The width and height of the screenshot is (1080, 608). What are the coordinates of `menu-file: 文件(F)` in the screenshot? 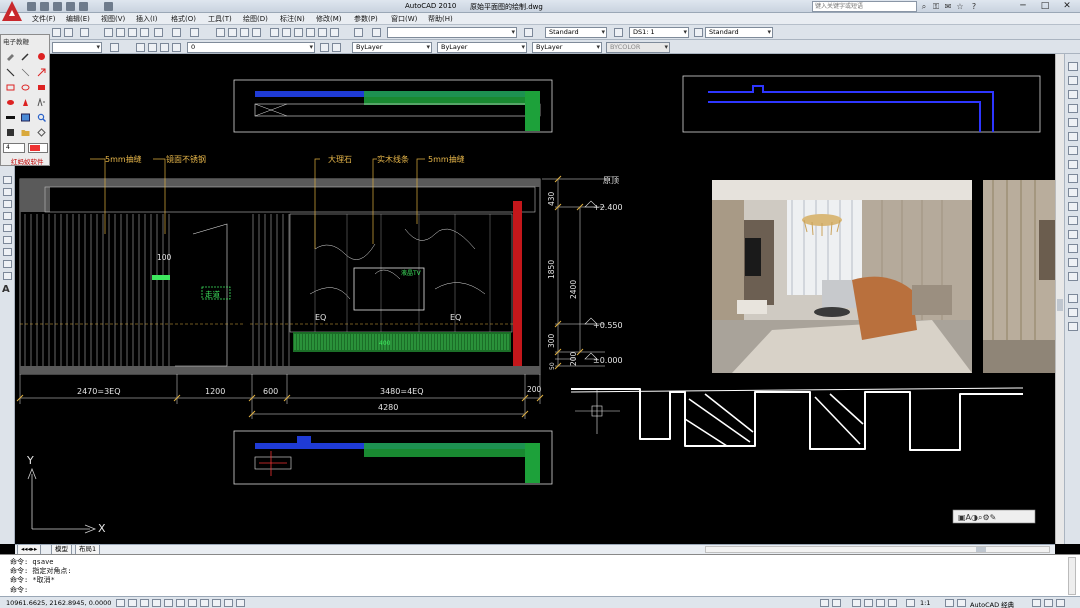 It's located at (44, 19).